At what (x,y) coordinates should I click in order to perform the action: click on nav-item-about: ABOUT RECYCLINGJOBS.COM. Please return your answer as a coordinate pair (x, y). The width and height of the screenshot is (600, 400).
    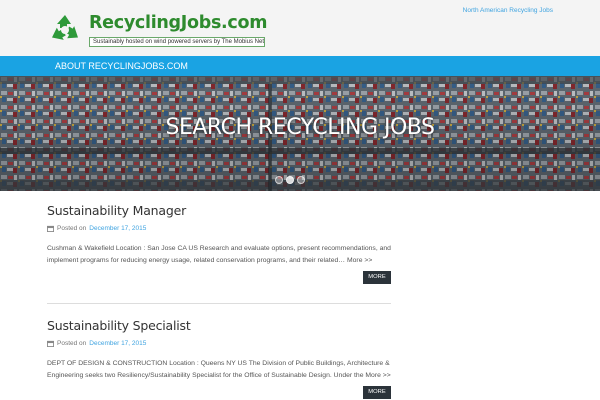
    Looking at the image, I should click on (121, 66).